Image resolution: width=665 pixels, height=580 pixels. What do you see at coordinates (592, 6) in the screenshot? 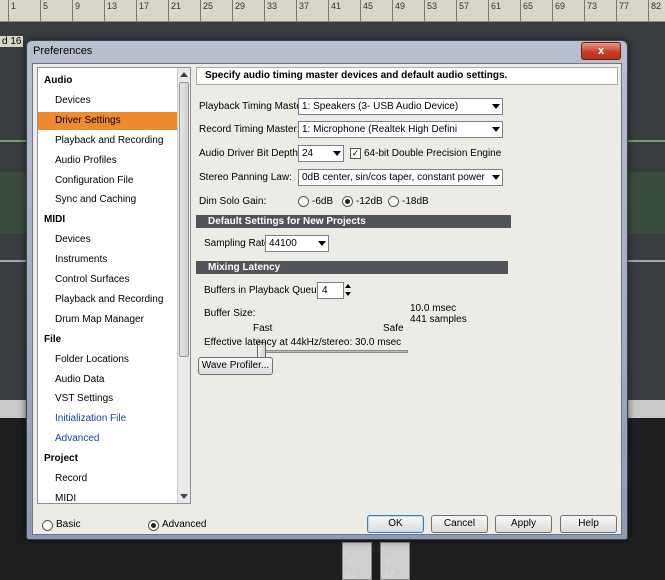
I see `ruler-tick-label: 73` at bounding box center [592, 6].